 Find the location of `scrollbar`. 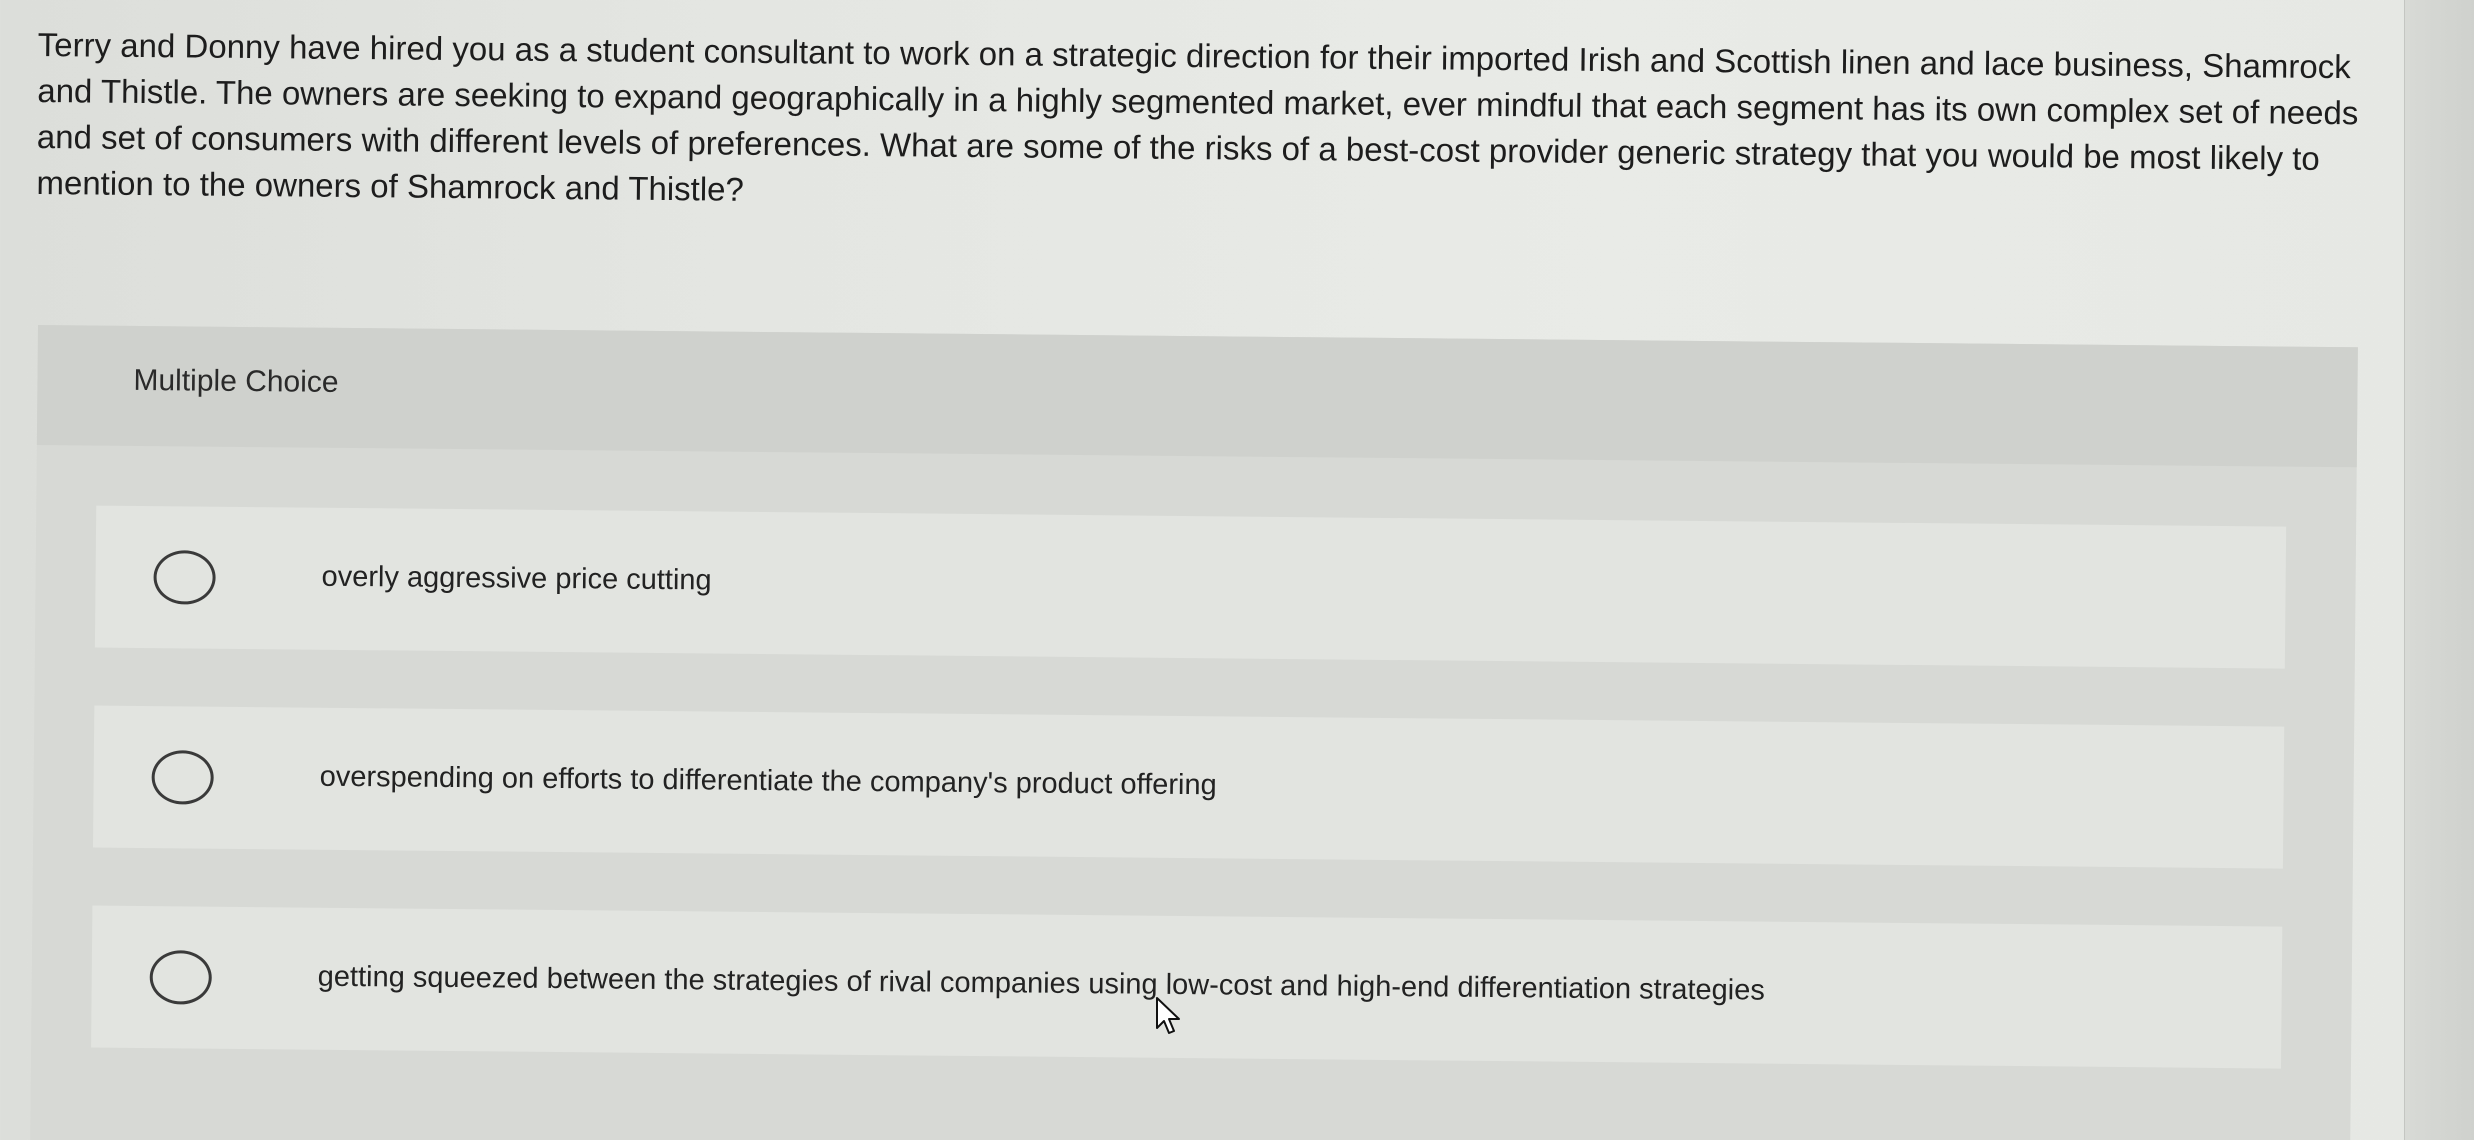

scrollbar is located at coordinates (2439, 570).